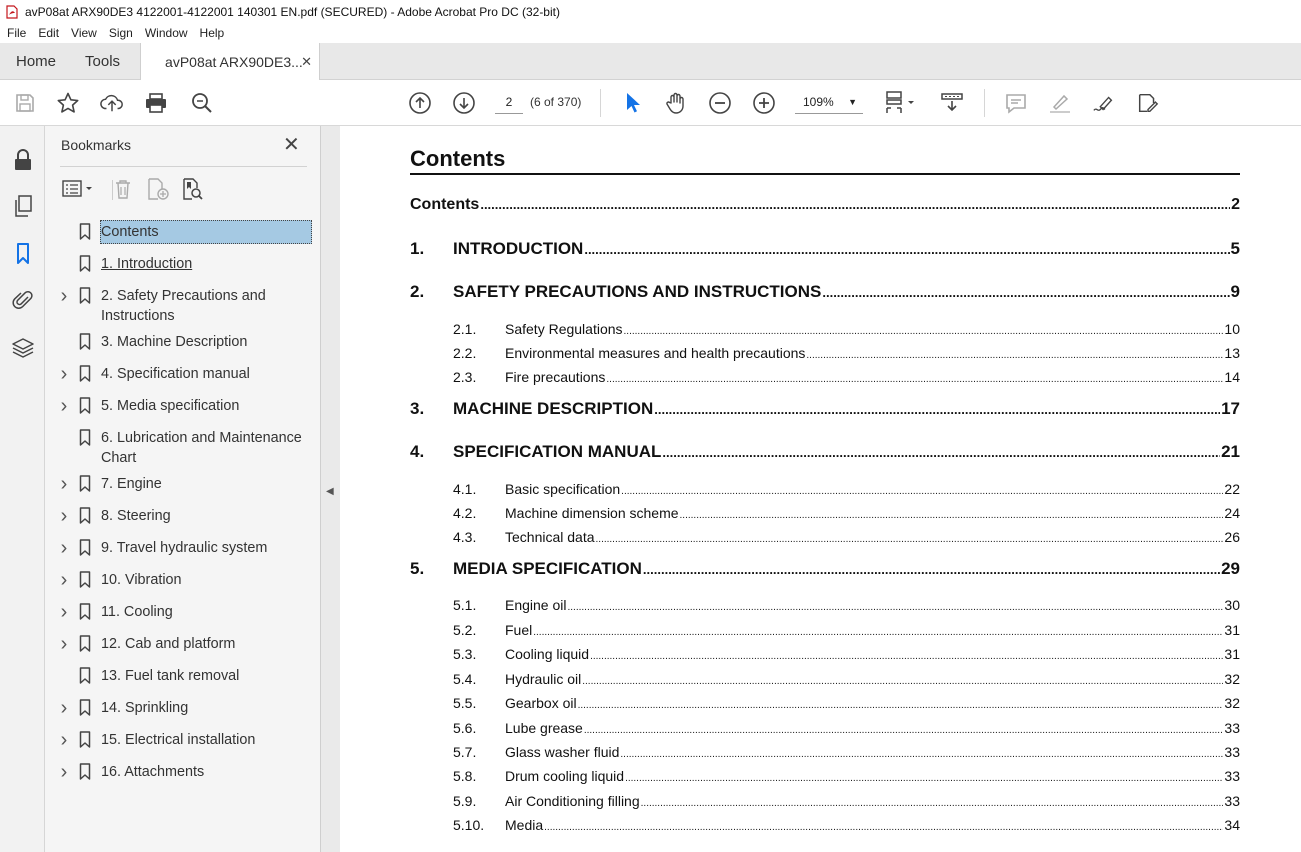 The image size is (1301, 852). Describe the element at coordinates (1104, 103) in the screenshot. I see `sign-pen-icon` at that location.